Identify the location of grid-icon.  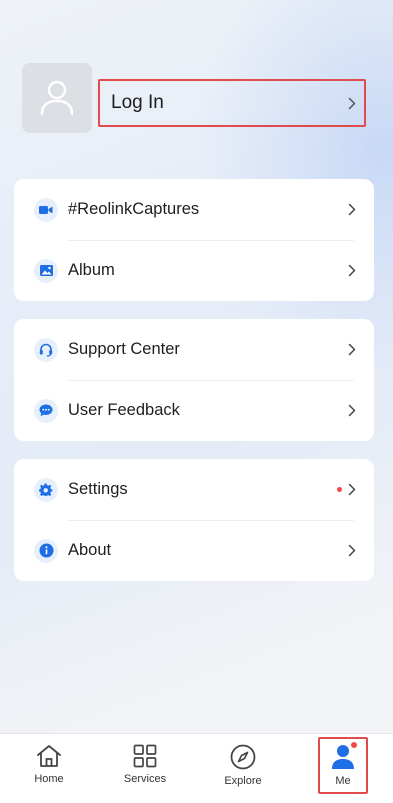
(145, 756).